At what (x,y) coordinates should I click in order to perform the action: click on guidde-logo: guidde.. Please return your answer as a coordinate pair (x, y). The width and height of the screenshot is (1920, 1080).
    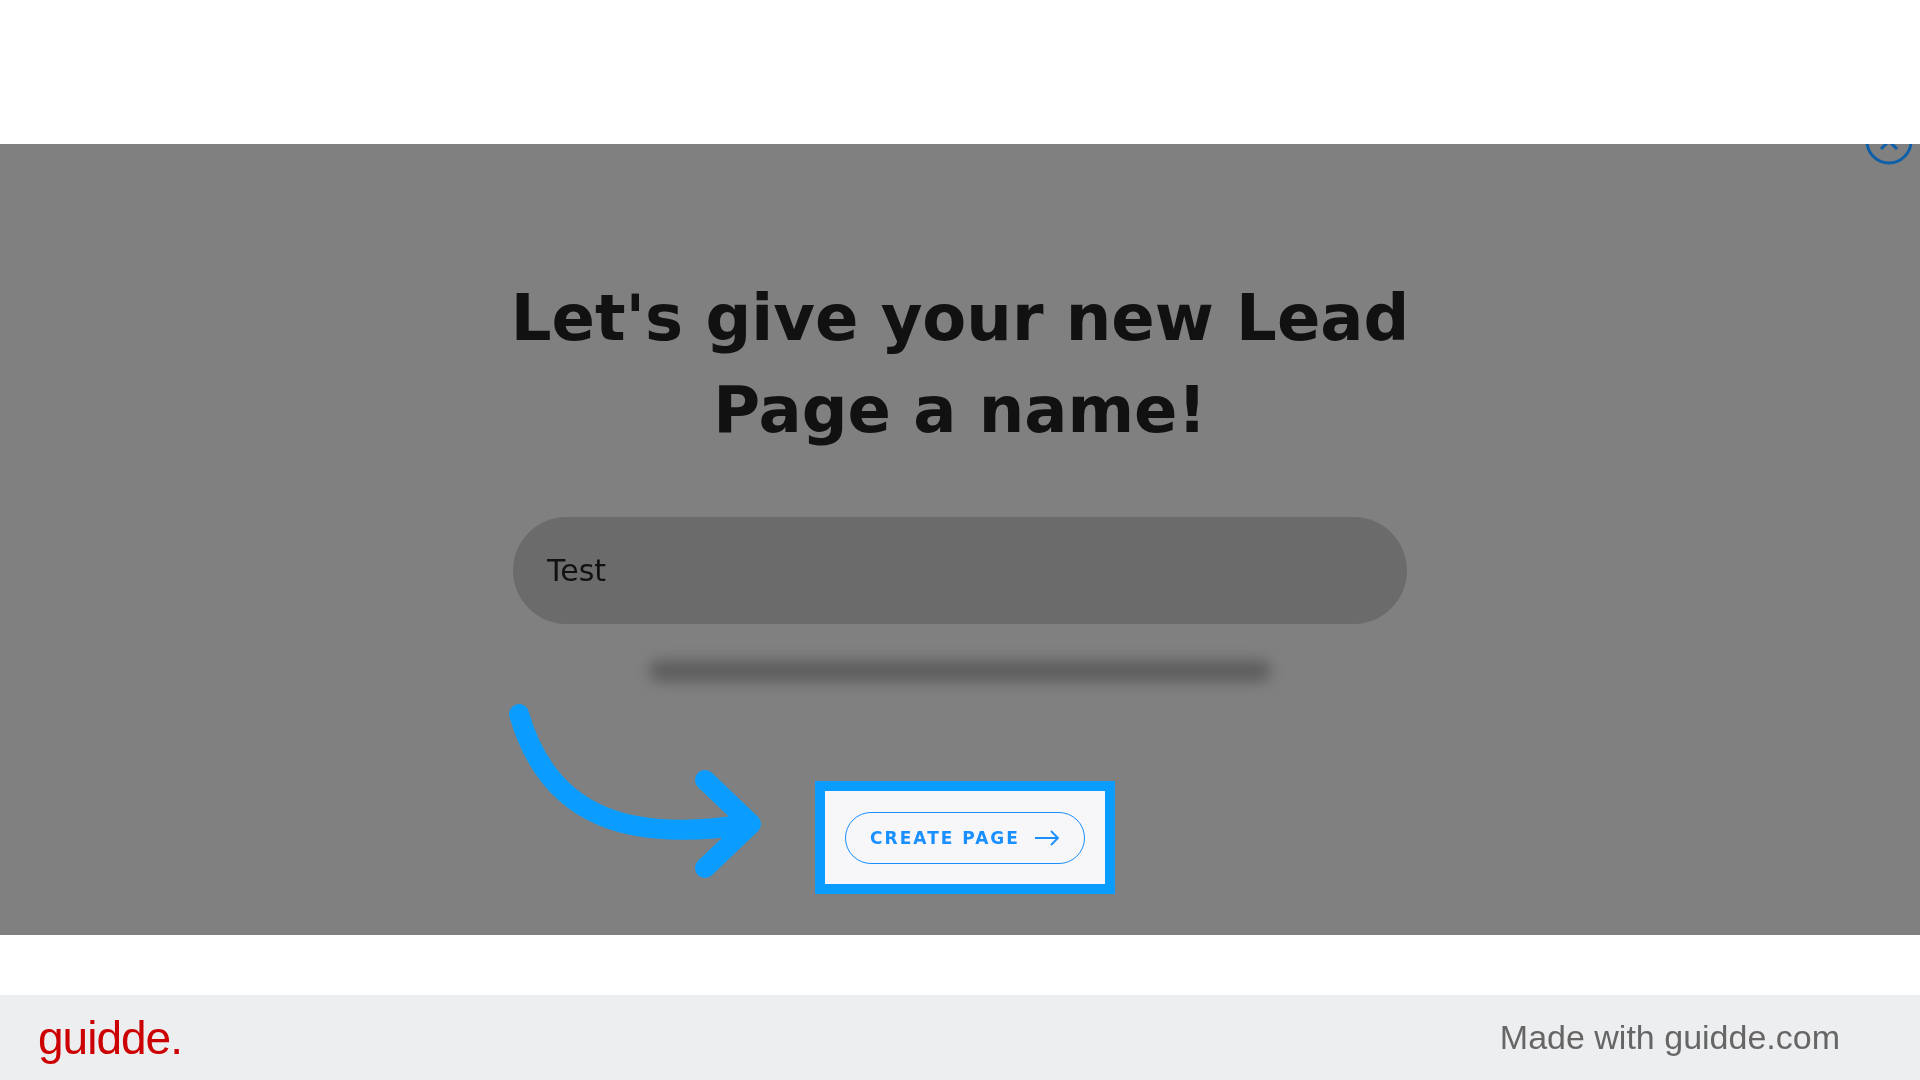
    Looking at the image, I should click on (110, 1037).